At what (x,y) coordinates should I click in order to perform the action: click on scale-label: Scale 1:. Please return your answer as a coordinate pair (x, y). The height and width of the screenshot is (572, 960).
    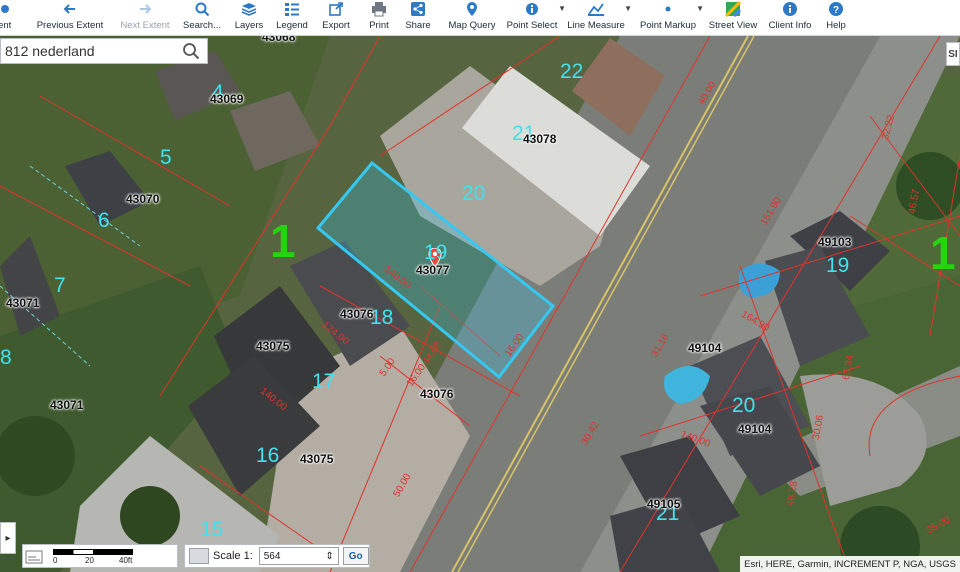
    Looking at the image, I should click on (233, 556).